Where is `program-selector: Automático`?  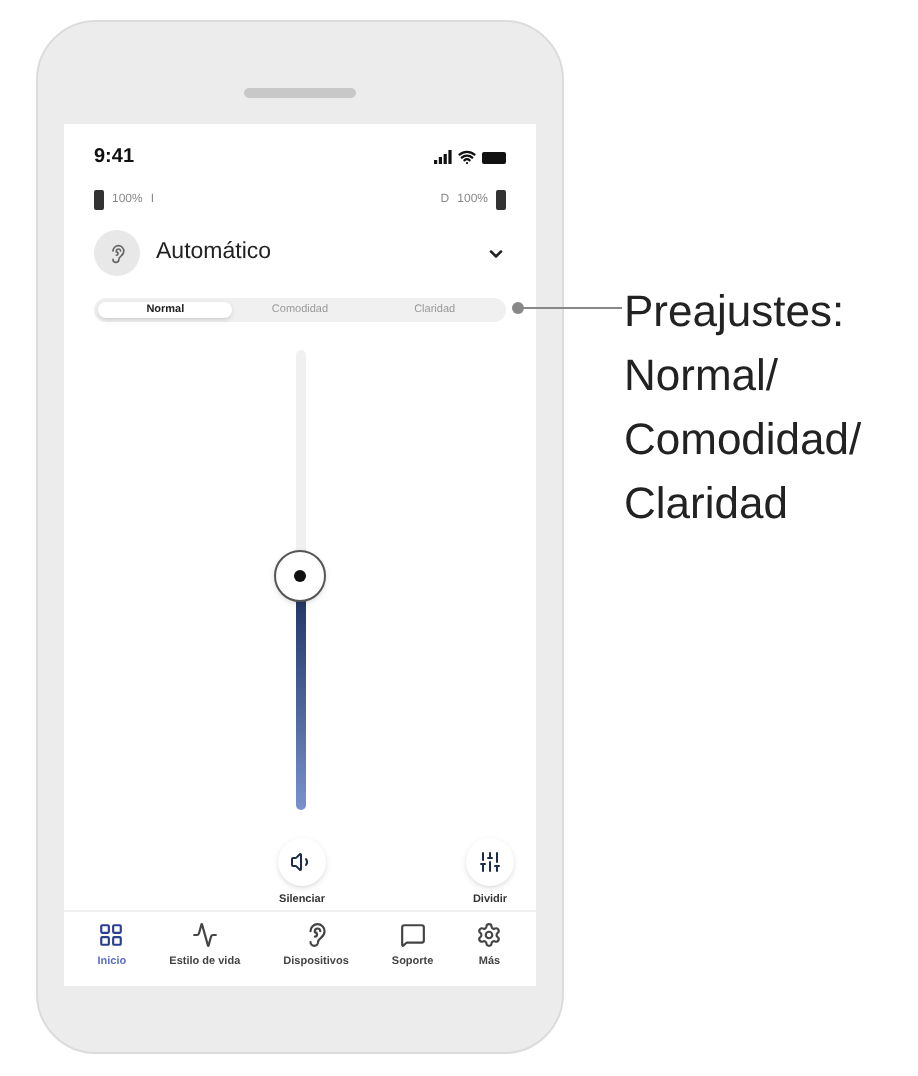 program-selector: Automático is located at coordinates (300, 253).